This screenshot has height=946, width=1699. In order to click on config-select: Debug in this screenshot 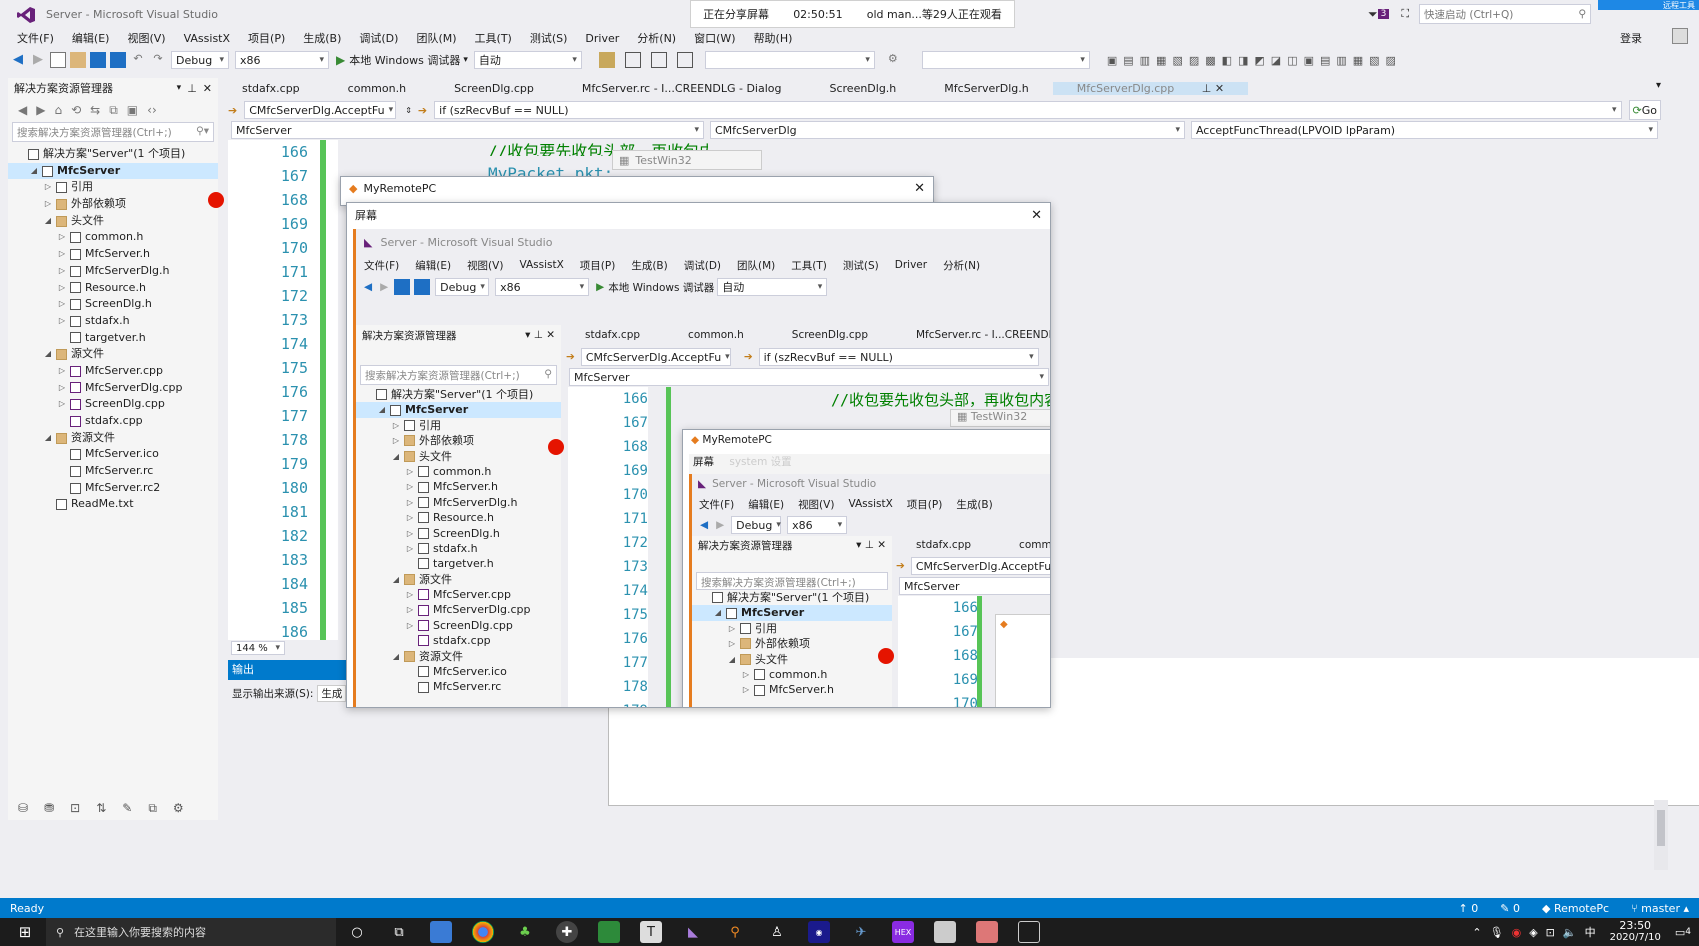, I will do `click(200, 60)`.